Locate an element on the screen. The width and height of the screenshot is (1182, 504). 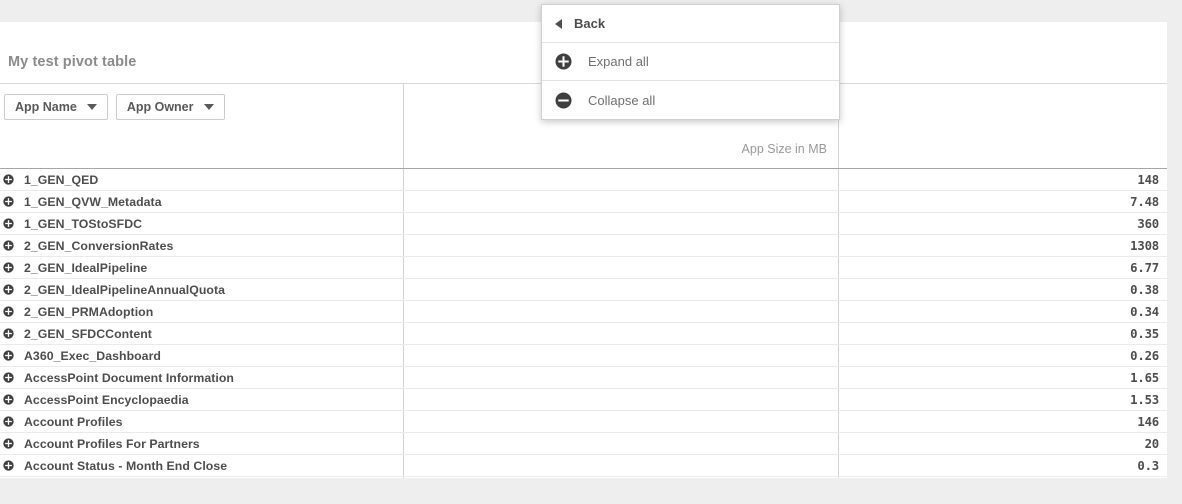
dimension-button-app-name: App Name is located at coordinates (56, 107).